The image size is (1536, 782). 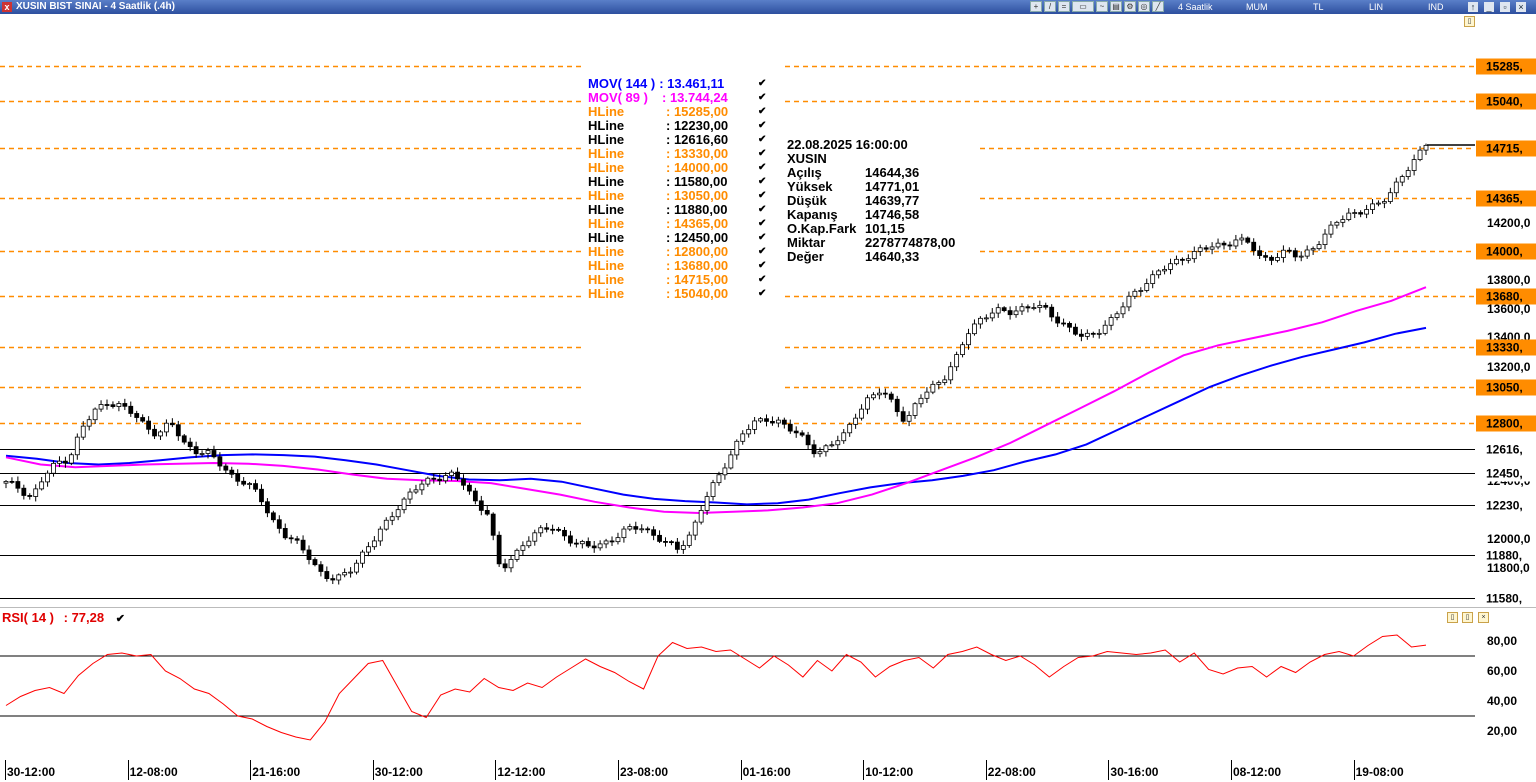 I want to click on calendar-icon: ▭, so click(x=1083, y=6).